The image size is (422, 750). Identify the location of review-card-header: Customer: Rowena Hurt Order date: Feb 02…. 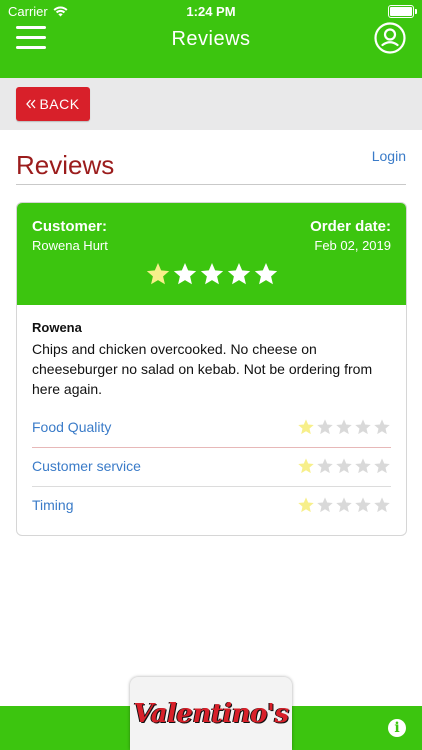
(211, 254).